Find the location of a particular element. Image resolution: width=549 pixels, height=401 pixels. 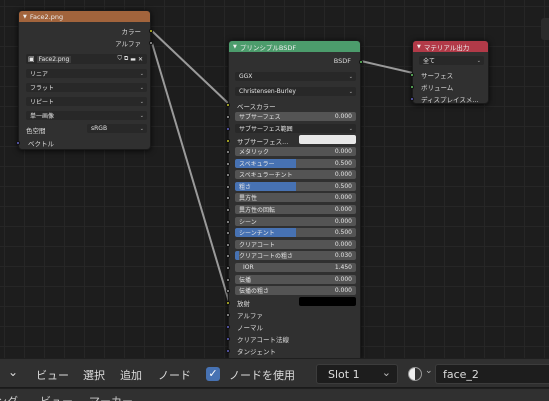

subsurface-color-input-socket is located at coordinates (228, 141).